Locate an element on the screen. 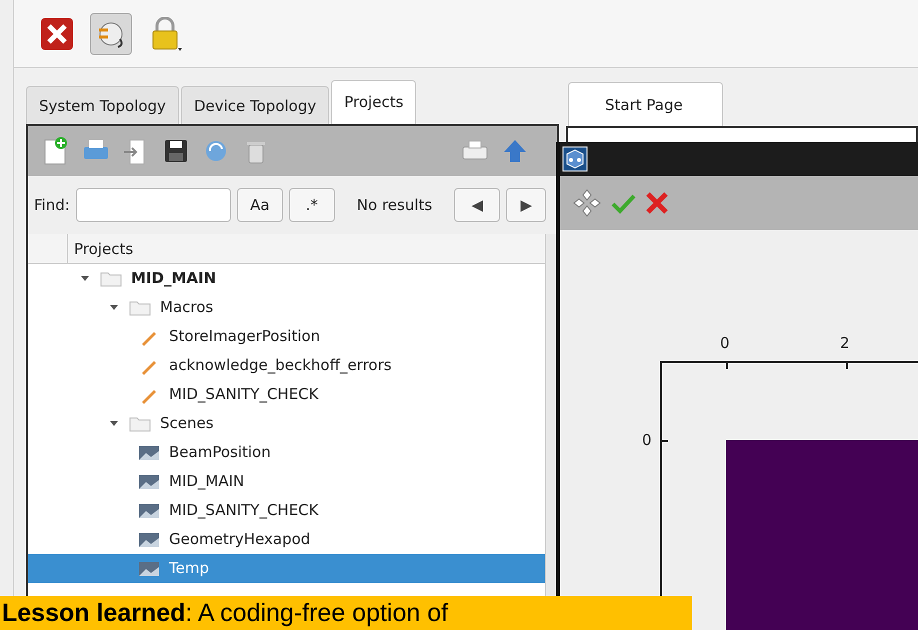 The width and height of the screenshot is (918, 630). tab: System Topology is located at coordinates (102, 105).